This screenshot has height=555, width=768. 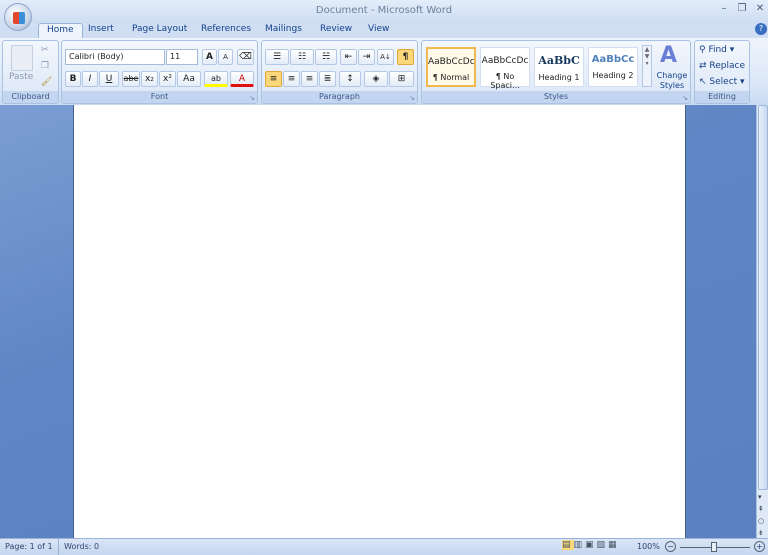 What do you see at coordinates (245, 57) in the screenshot?
I see `clear-formatting-button: ⌫` at bounding box center [245, 57].